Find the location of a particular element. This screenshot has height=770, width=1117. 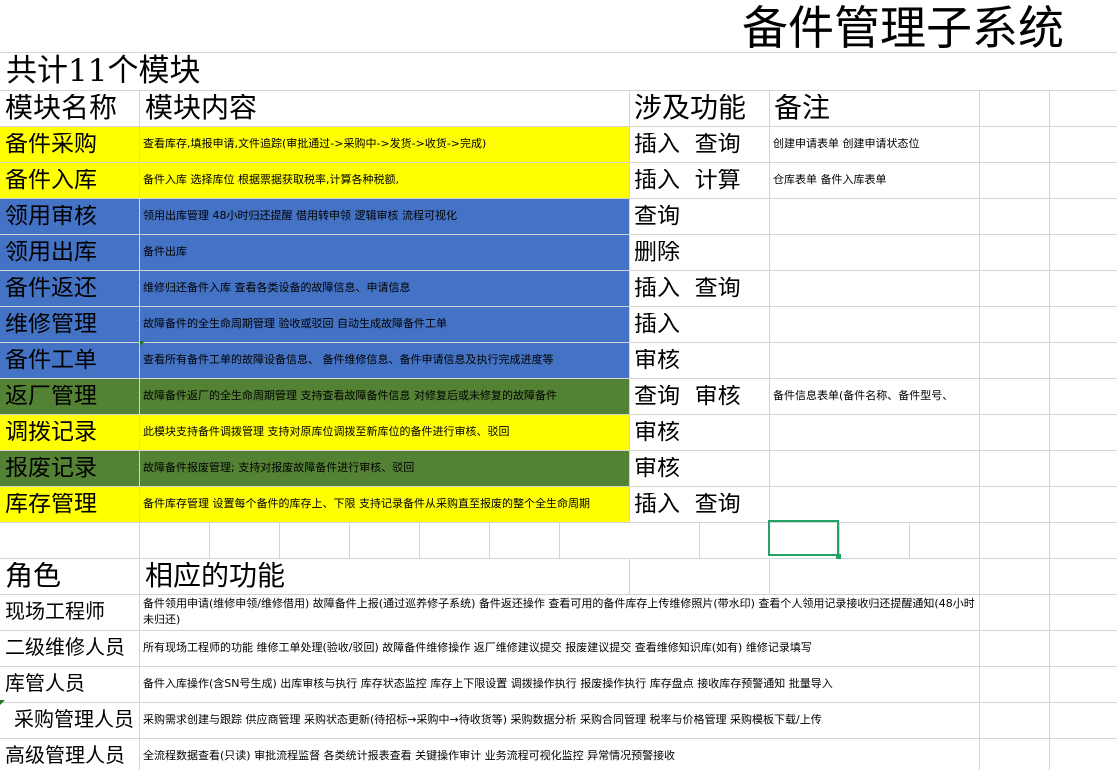

fill-handle is located at coordinates (838, 556).